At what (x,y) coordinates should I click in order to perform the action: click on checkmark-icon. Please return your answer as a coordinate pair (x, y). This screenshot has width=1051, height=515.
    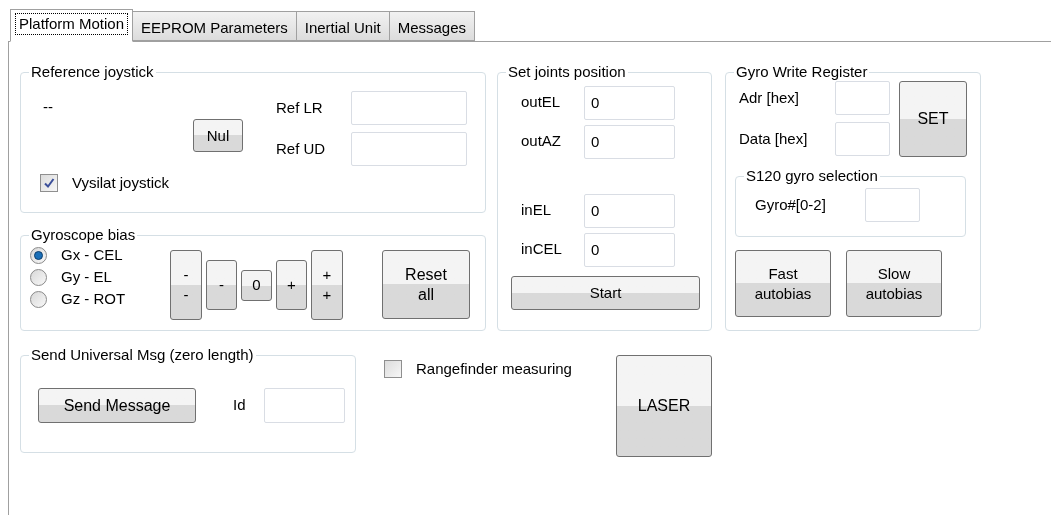
    Looking at the image, I should click on (49, 183).